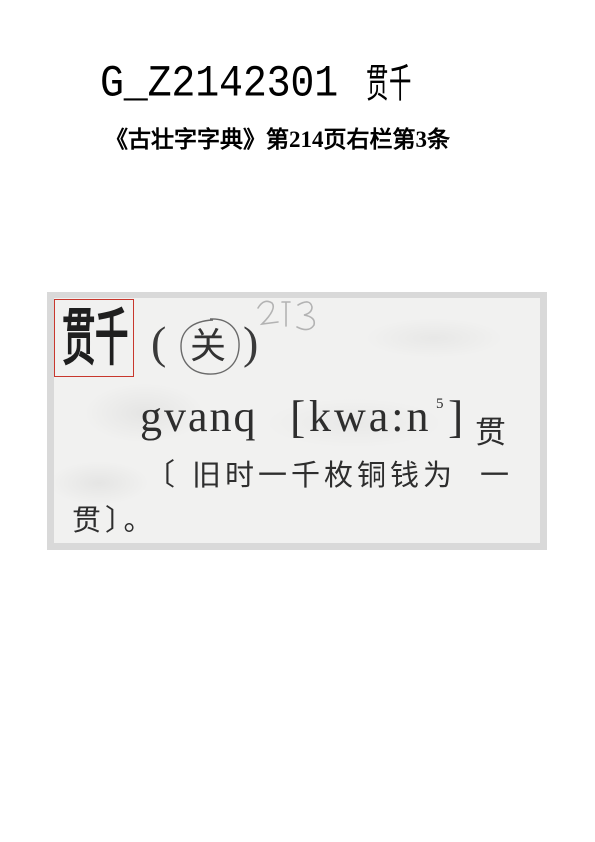 The height and width of the screenshot is (842, 595). I want to click on definition-line2: 贯〕。, so click(114, 521).